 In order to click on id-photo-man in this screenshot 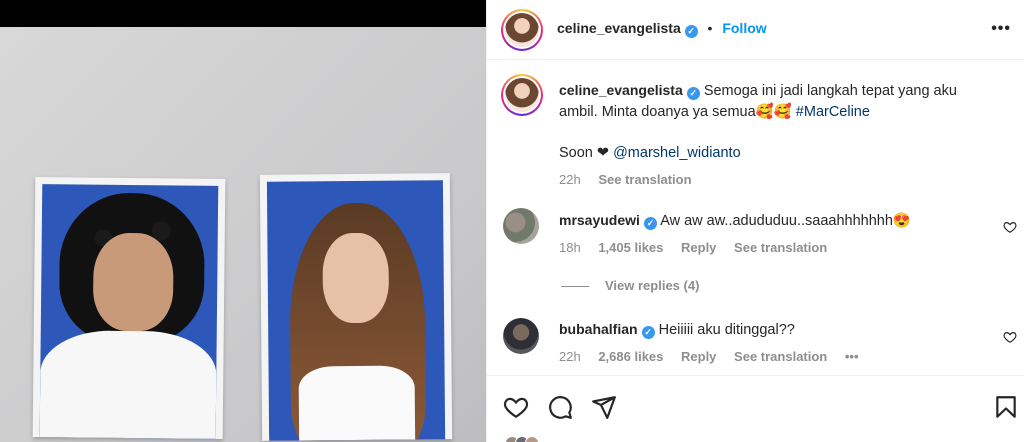, I will do `click(129, 308)`.